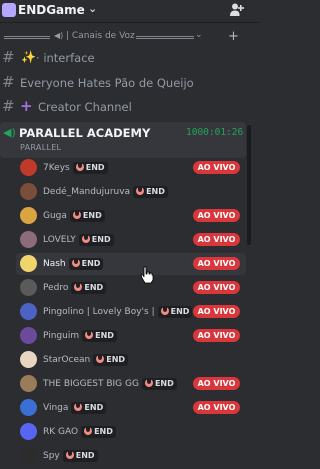 This screenshot has width=320, height=469. Describe the element at coordinates (165, 37) in the screenshot. I see `category-divider-right` at that location.